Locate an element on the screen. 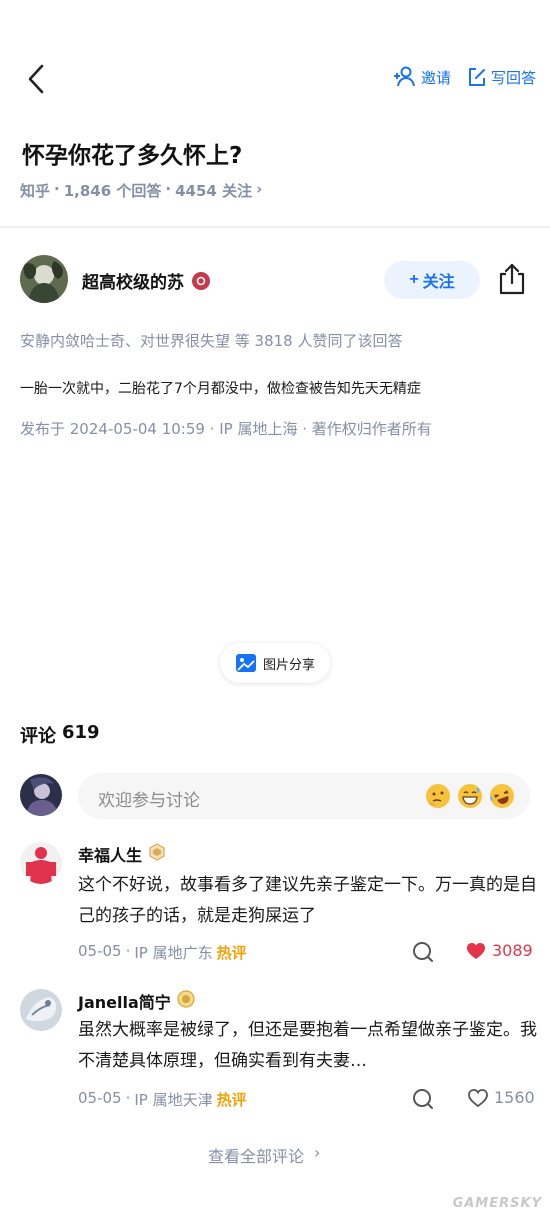 The width and height of the screenshot is (550, 1222). like-count: 3089 is located at coordinates (512, 950).